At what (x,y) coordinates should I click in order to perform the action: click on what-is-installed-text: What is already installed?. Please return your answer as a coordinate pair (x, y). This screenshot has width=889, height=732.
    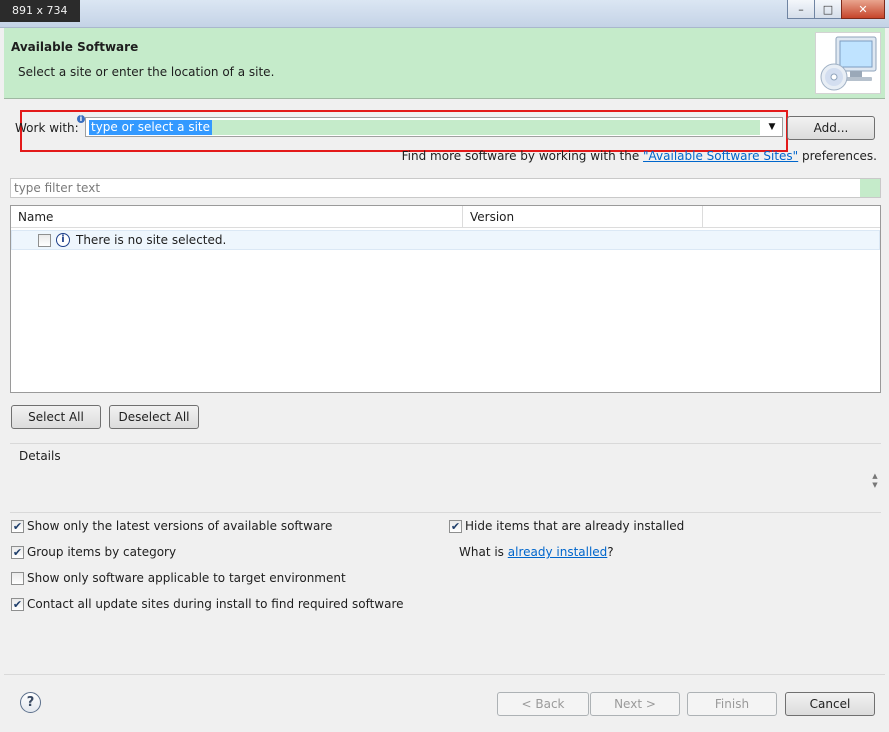
    Looking at the image, I should click on (536, 552).